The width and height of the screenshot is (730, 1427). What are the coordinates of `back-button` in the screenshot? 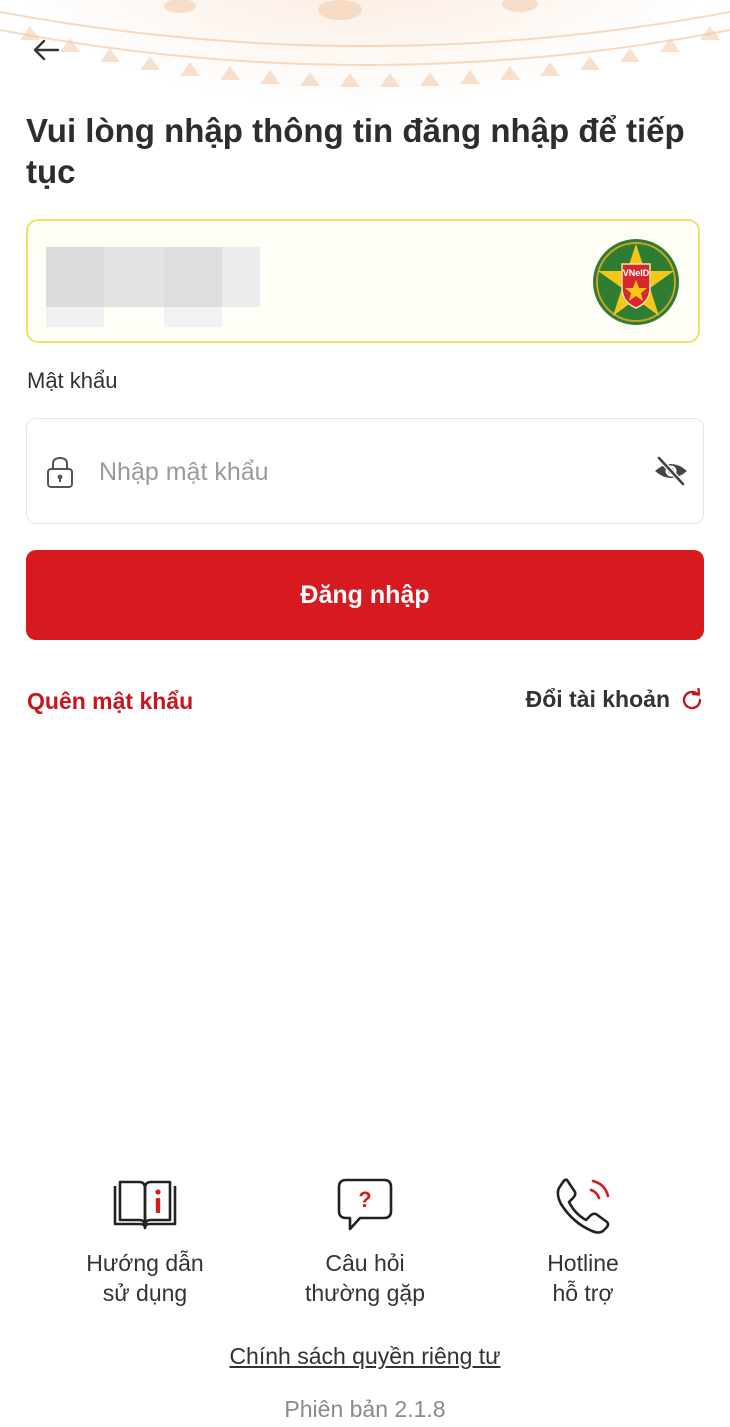 It's located at (46, 50).